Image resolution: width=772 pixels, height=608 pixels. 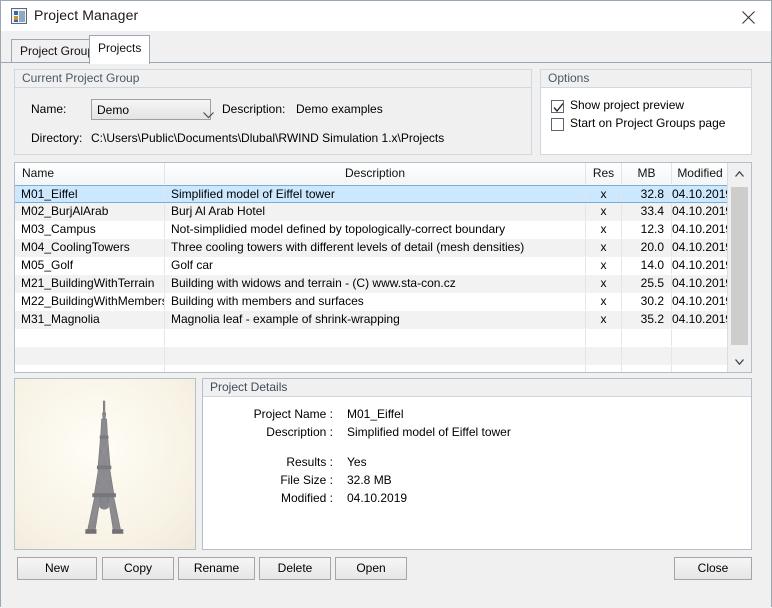 I want to click on table-header-row: Name Description Res MB Modified, so click(x=383, y=174).